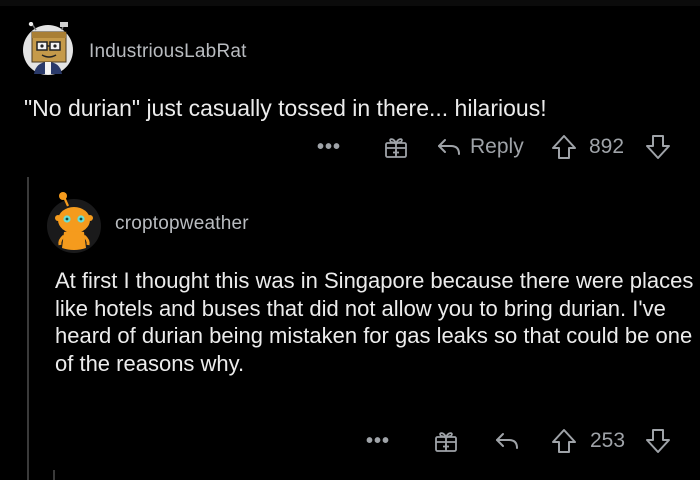 The height and width of the screenshot is (480, 700). I want to click on vote-score: 892, so click(606, 147).